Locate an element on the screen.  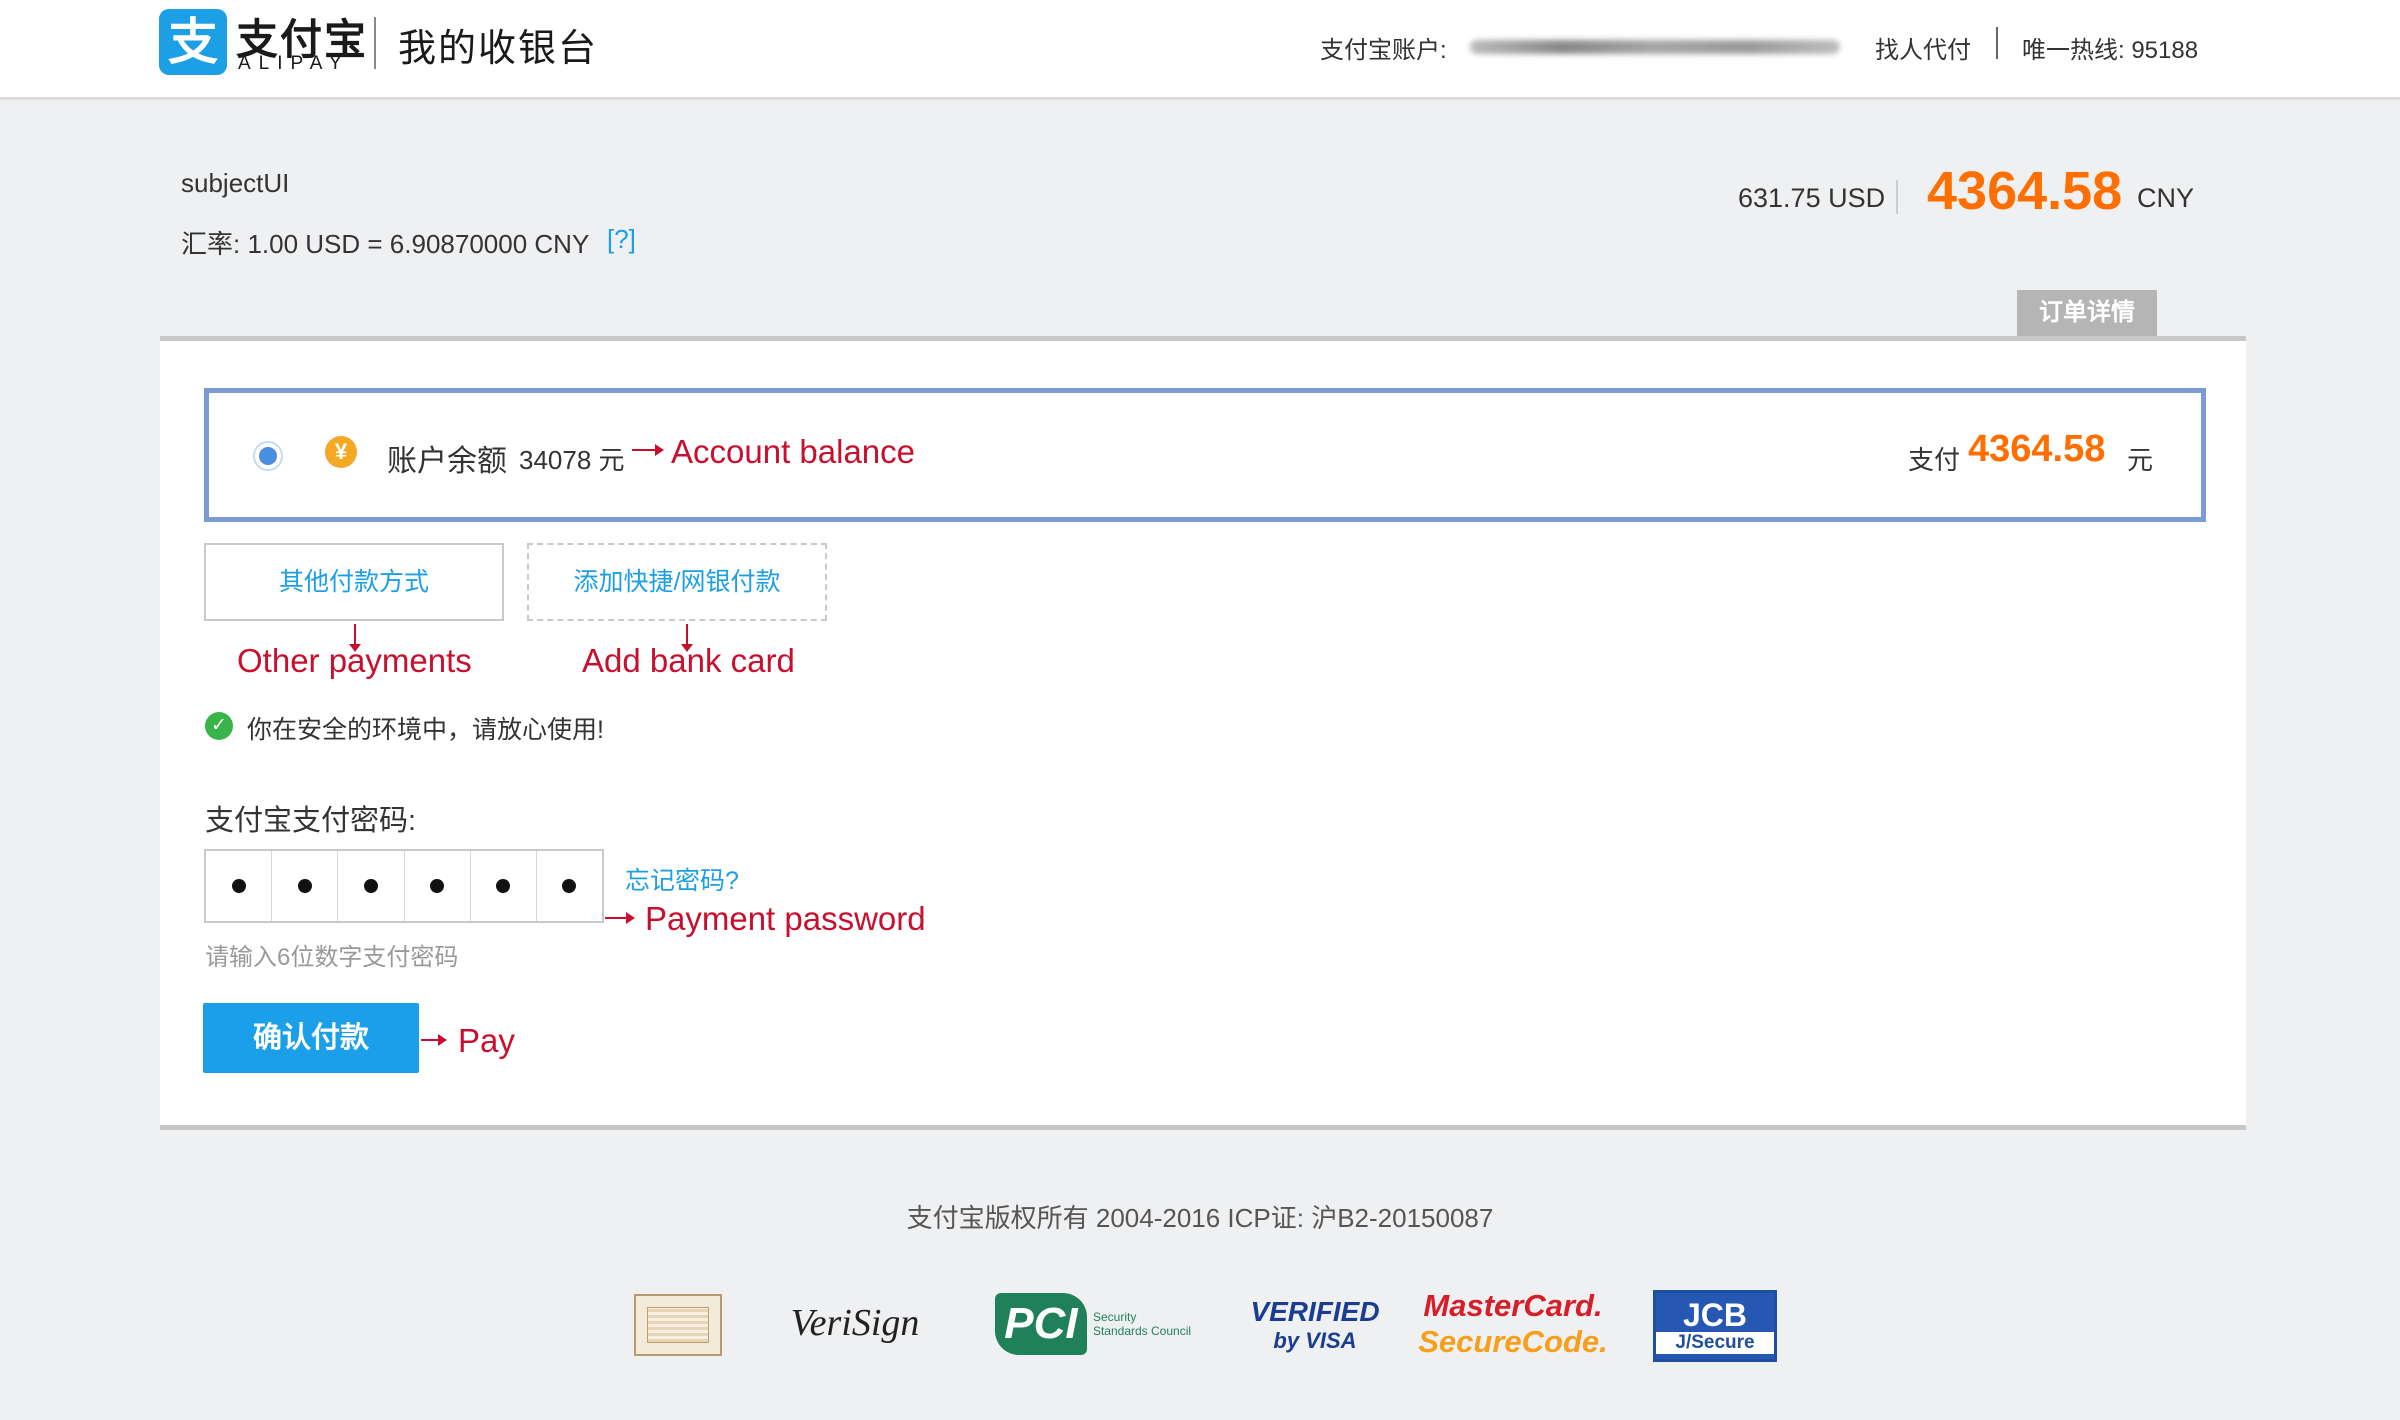
confirm-payment-button: 确认付款 is located at coordinates (311, 1038).